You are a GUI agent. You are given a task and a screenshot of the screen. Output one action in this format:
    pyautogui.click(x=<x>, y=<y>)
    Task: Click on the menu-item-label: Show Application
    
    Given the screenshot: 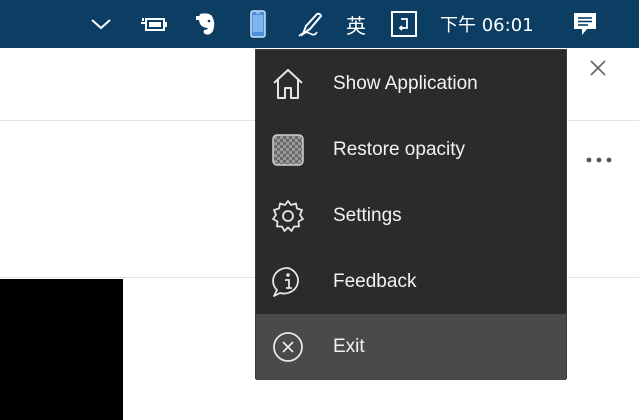 What is the action you would take?
    pyautogui.click(x=405, y=83)
    